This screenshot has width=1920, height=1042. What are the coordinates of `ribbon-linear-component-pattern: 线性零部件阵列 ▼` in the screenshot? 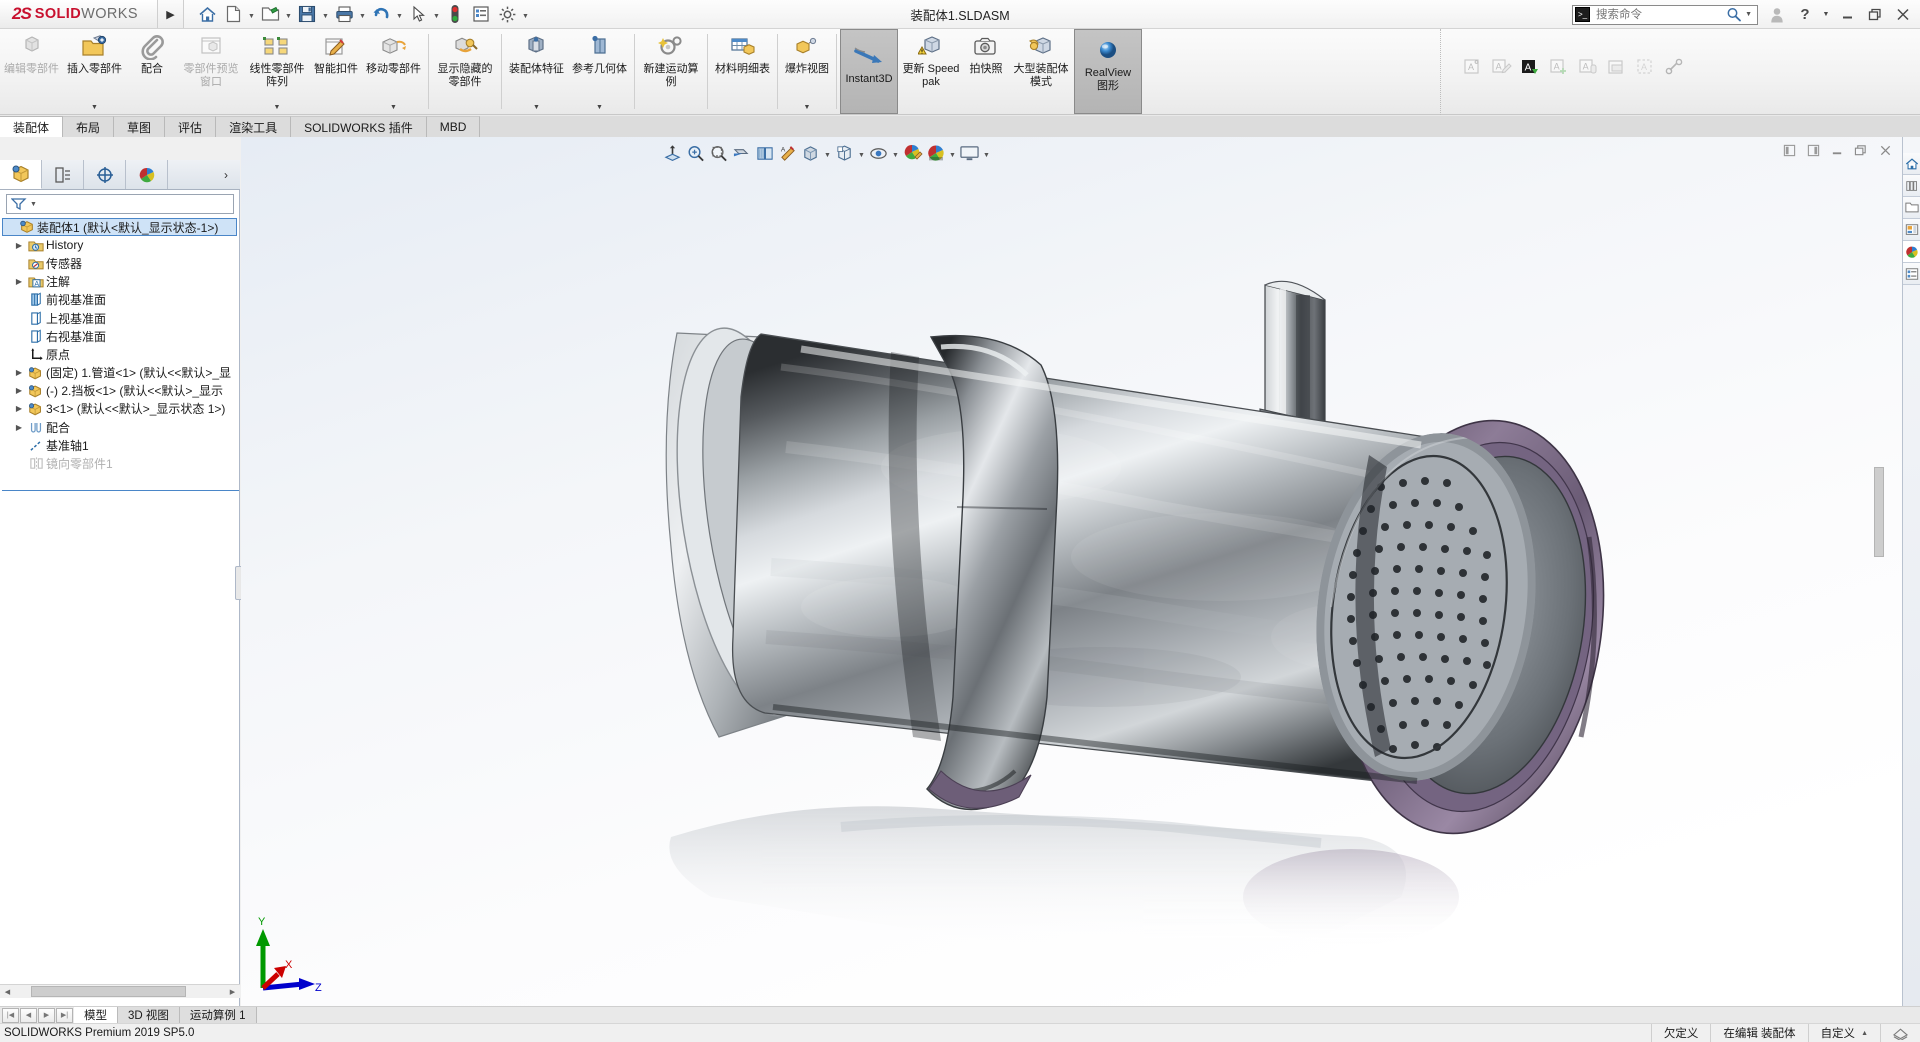 It's located at (277, 71).